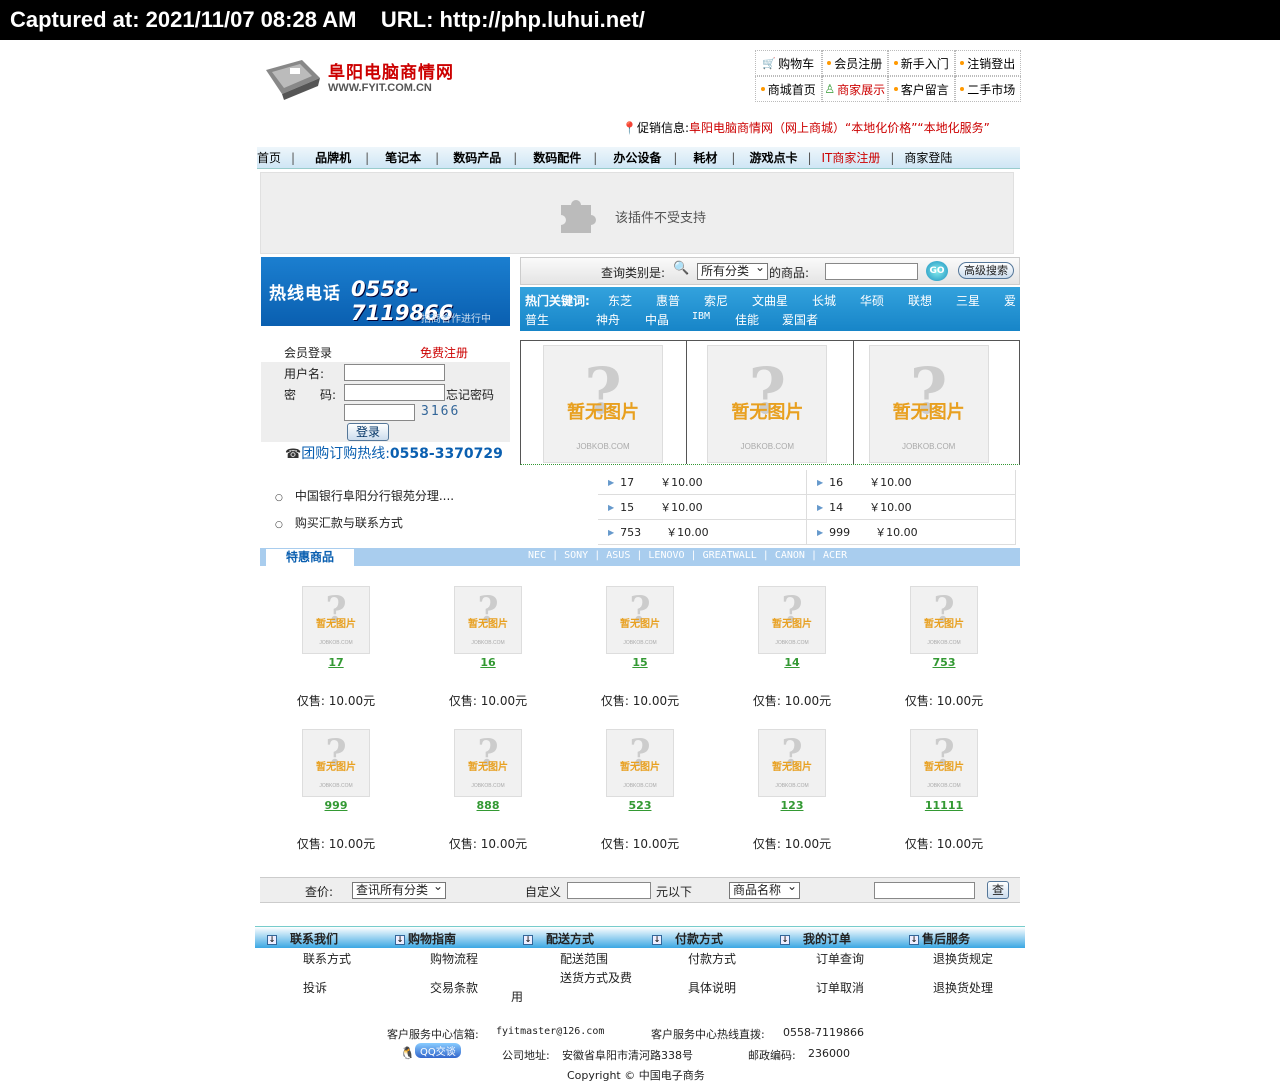 The image size is (1280, 1085). What do you see at coordinates (944, 662) in the screenshot?
I see `product-name: 753` at bounding box center [944, 662].